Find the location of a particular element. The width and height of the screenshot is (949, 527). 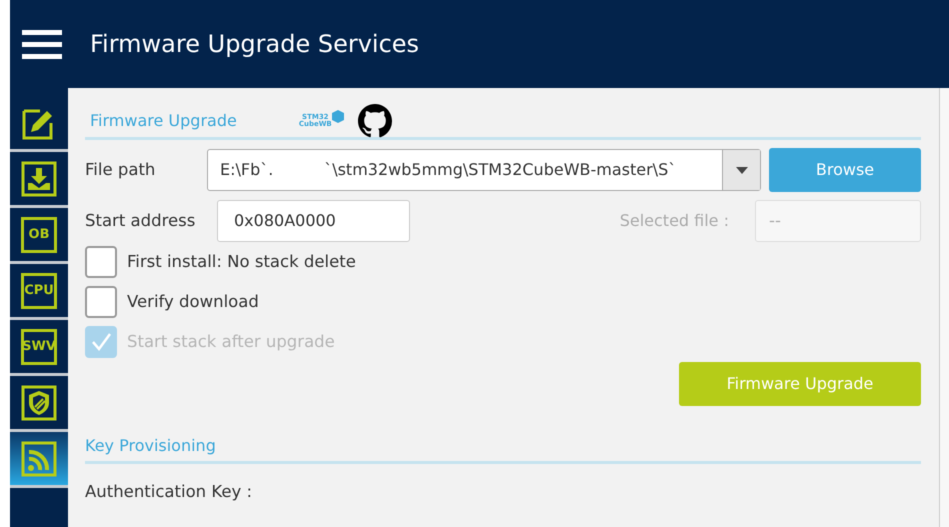

field-label: File path is located at coordinates (120, 169).